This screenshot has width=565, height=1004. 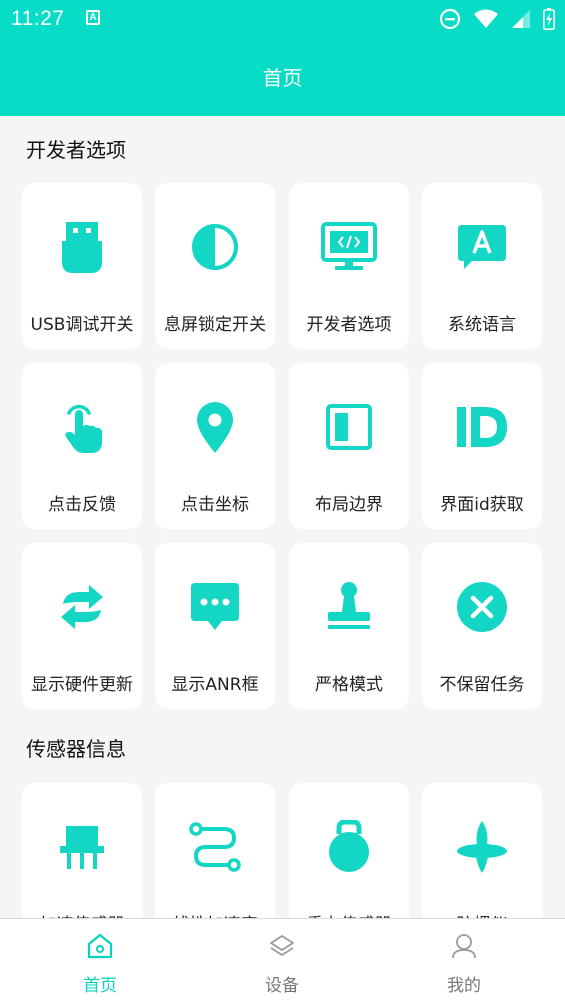 What do you see at coordinates (486, 21) in the screenshot?
I see `wifi-icon` at bounding box center [486, 21].